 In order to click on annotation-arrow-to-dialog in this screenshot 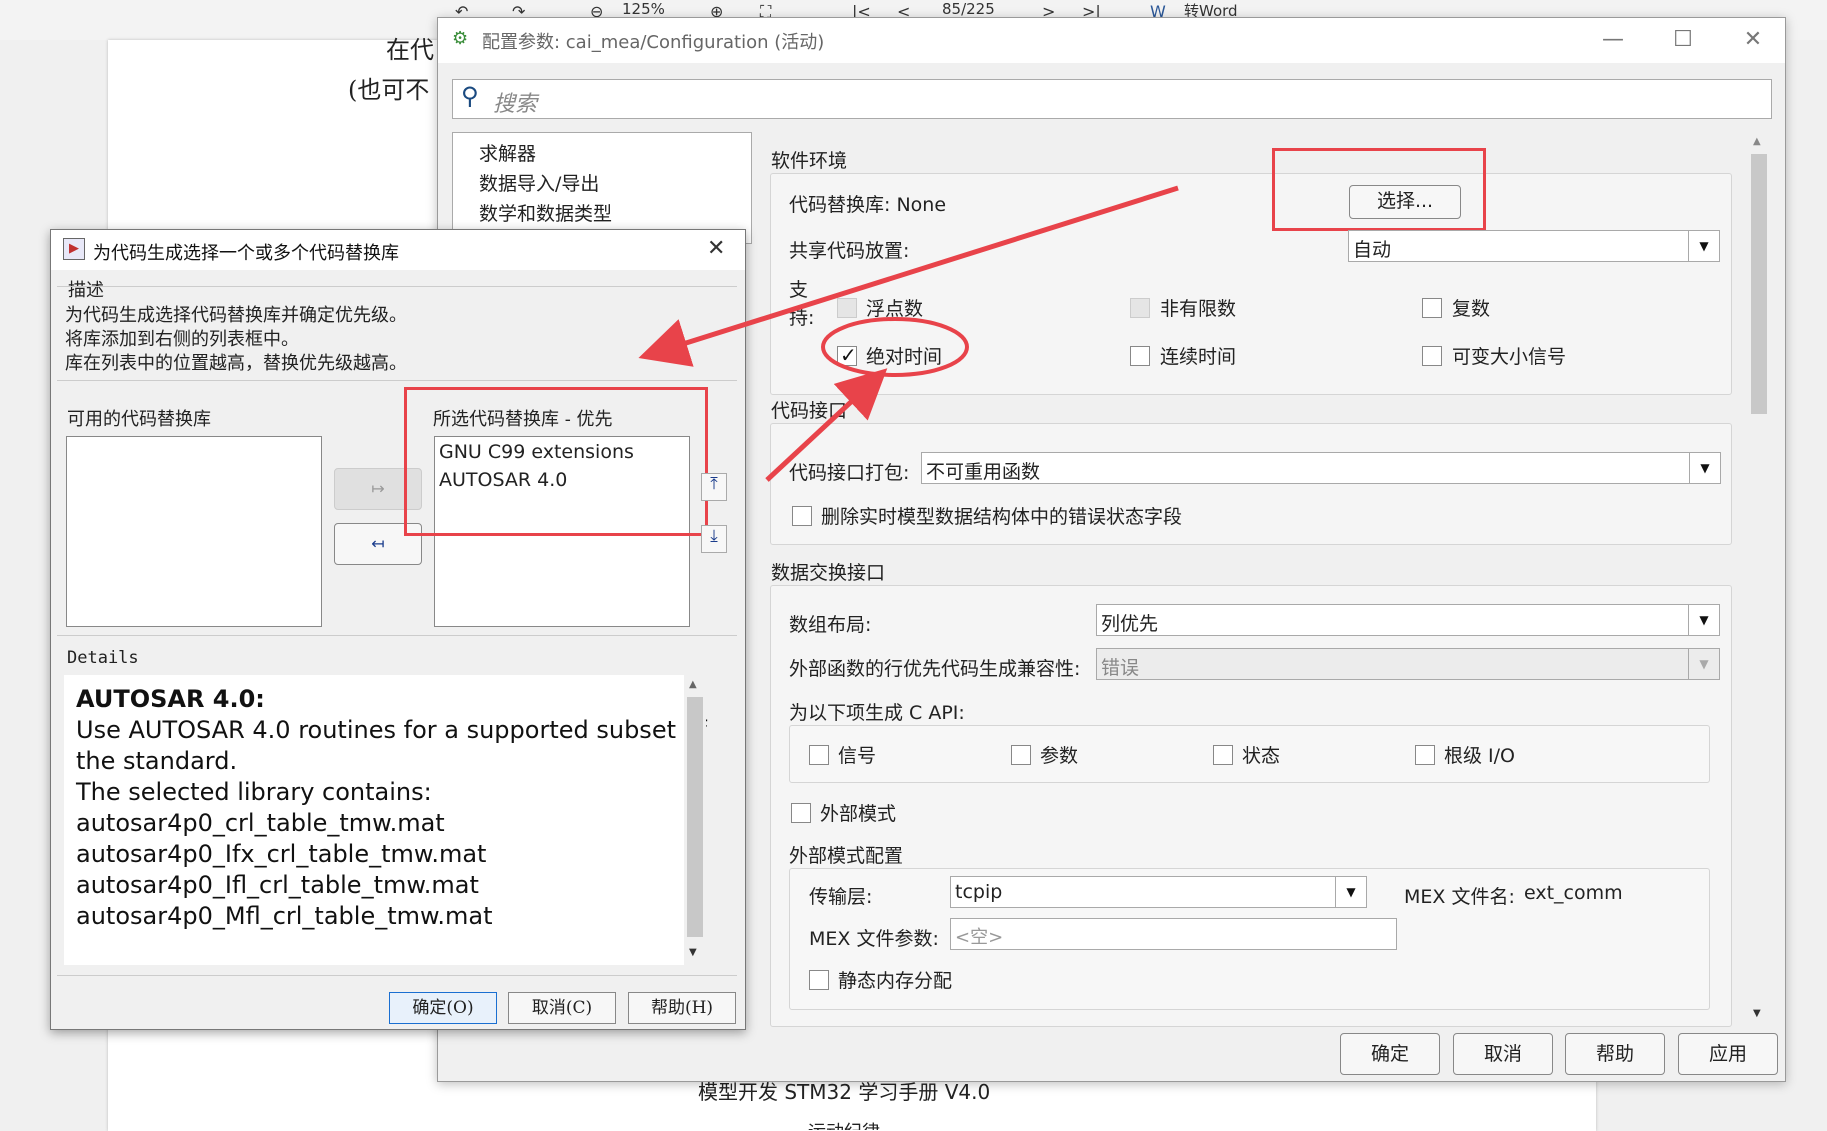, I will do `click(908, 276)`.